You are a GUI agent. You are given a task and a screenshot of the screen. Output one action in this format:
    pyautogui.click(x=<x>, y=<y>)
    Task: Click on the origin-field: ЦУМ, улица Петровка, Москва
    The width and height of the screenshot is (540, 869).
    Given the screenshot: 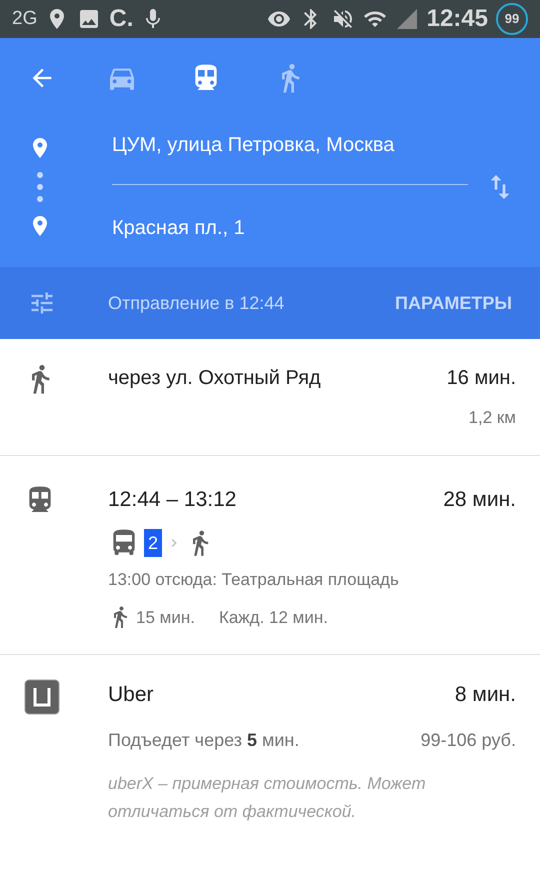 What is the action you would take?
    pyautogui.click(x=290, y=157)
    